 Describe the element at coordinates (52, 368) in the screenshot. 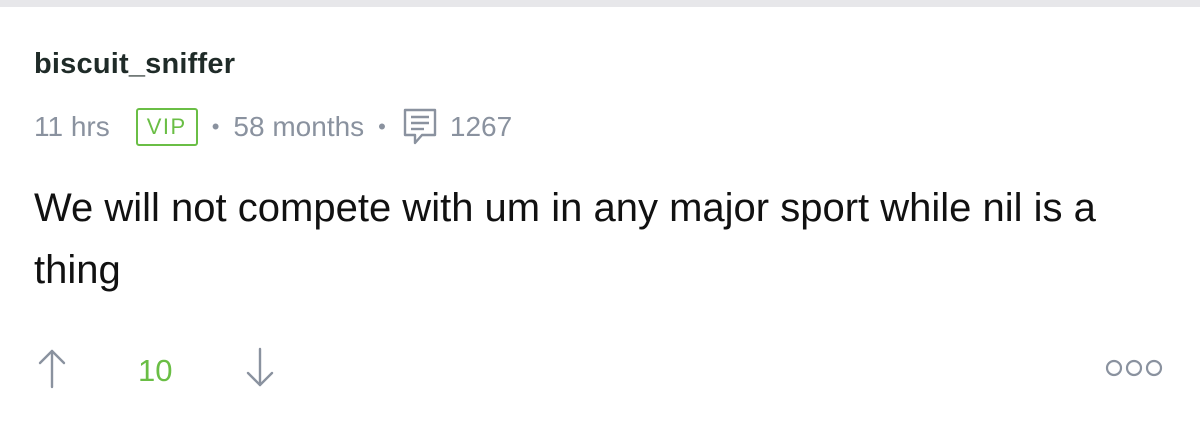

I see `arrow-up-icon` at that location.